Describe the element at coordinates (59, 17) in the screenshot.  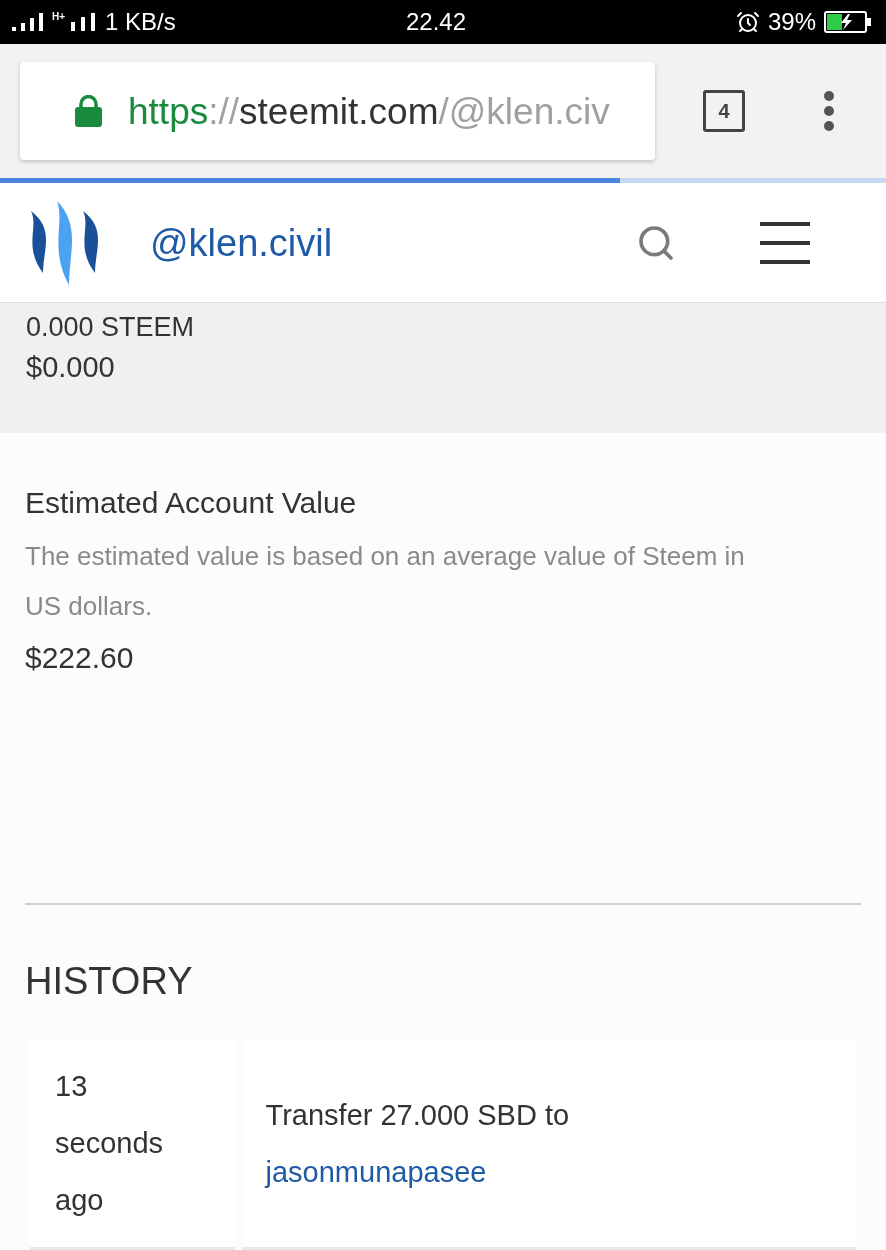
I see `network-type: H+` at that location.